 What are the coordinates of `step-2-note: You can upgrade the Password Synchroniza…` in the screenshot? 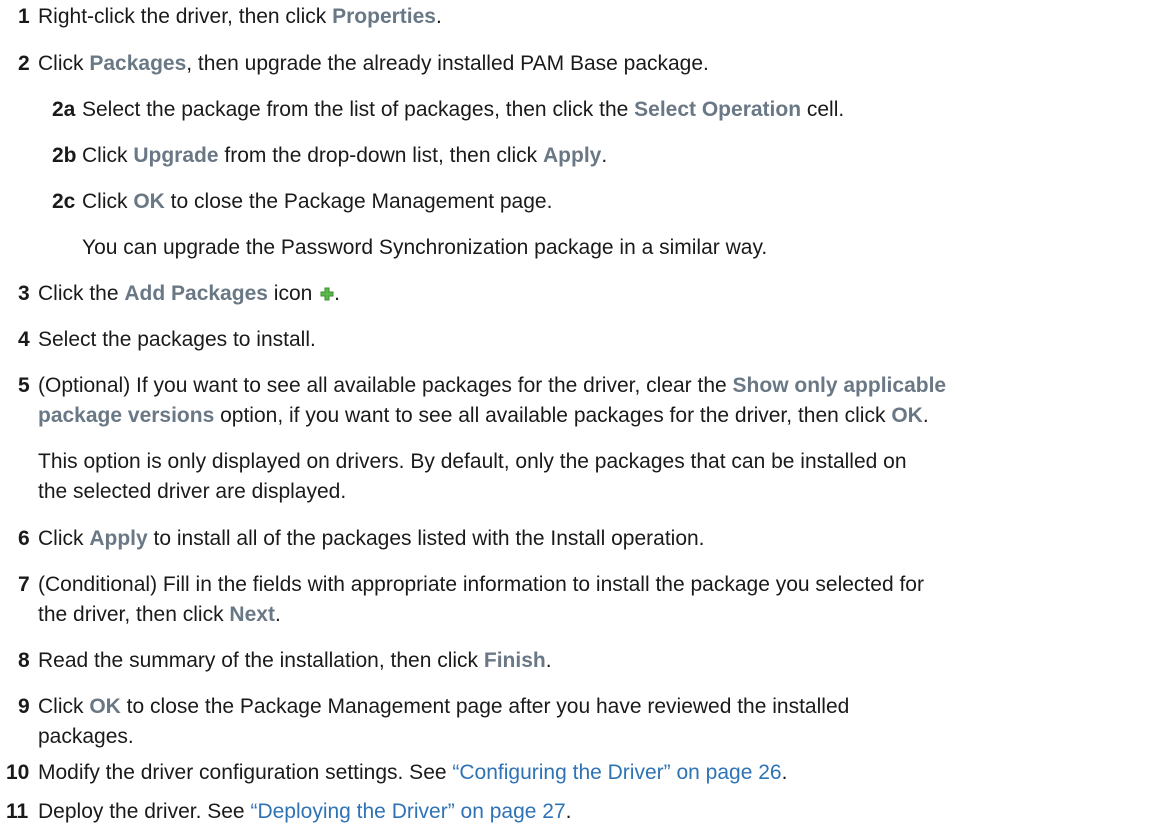 It's located at (425, 247).